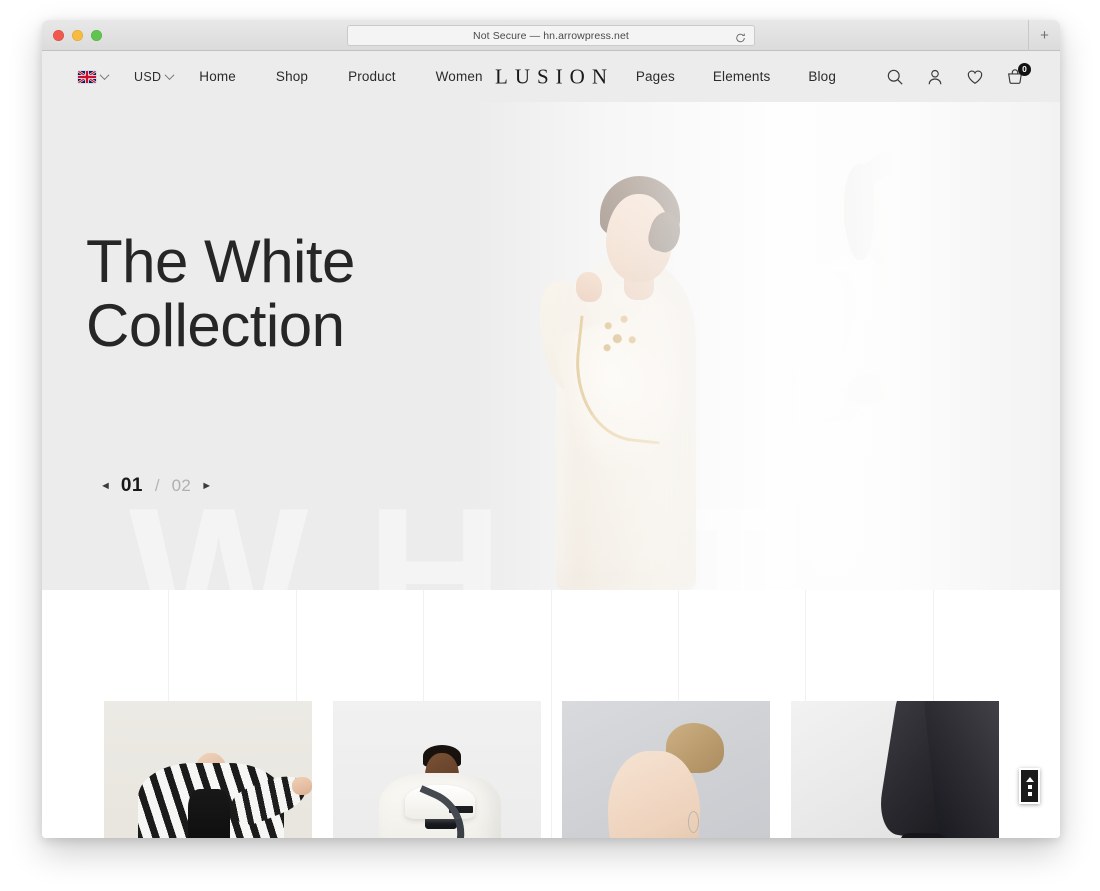 This screenshot has width=1100, height=891. I want to click on model-b-hair, so click(899, 209).